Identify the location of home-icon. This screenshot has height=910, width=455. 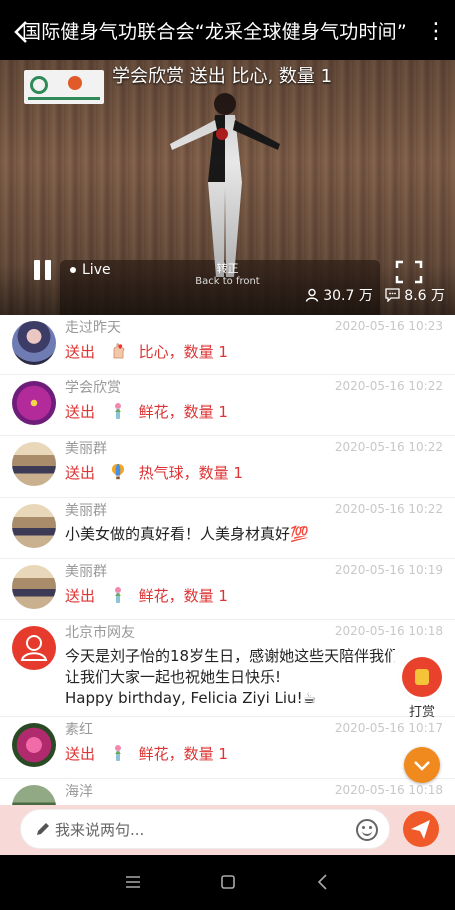
(228, 882).